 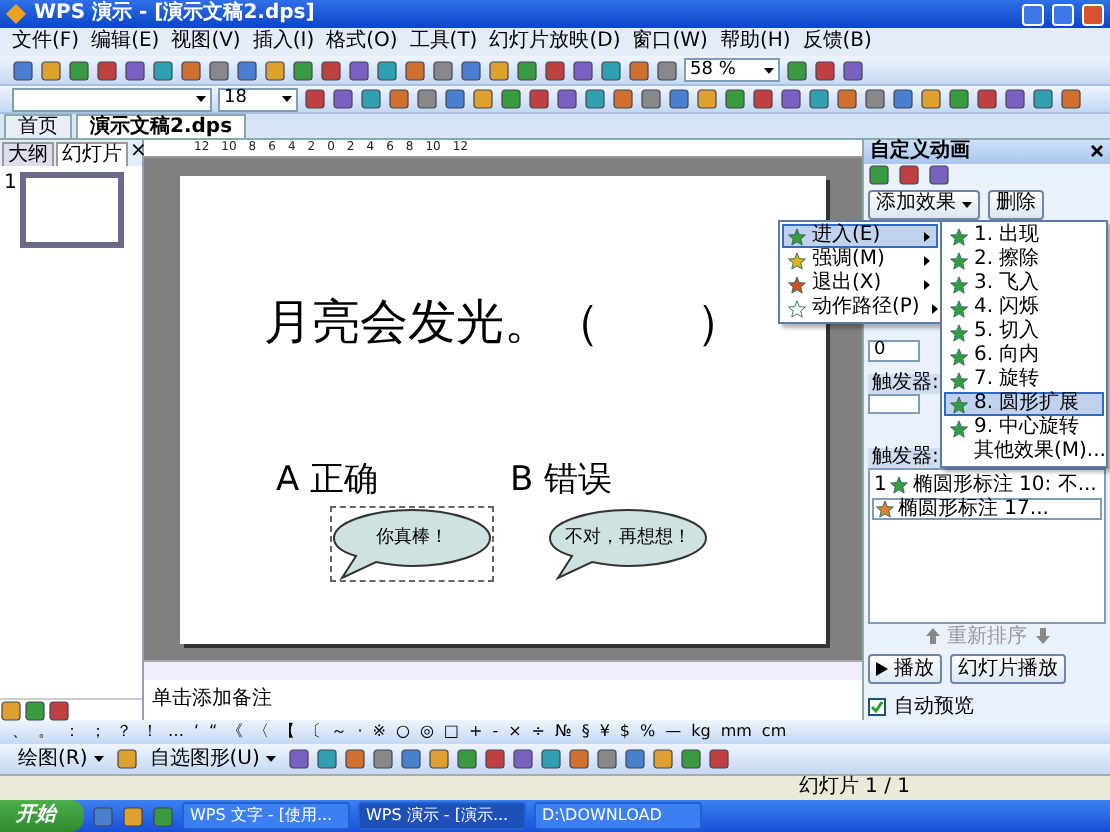 What do you see at coordinates (670, 42) in the screenshot?
I see `menu-item: 窗口(W)` at bounding box center [670, 42].